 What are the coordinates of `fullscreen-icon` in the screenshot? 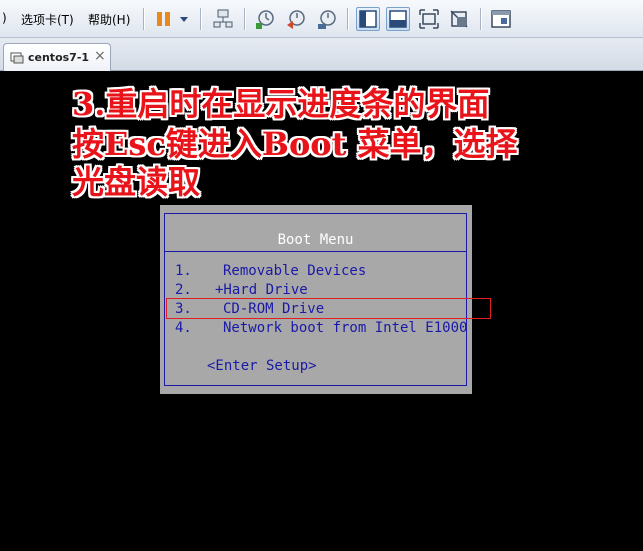 It's located at (429, 19).